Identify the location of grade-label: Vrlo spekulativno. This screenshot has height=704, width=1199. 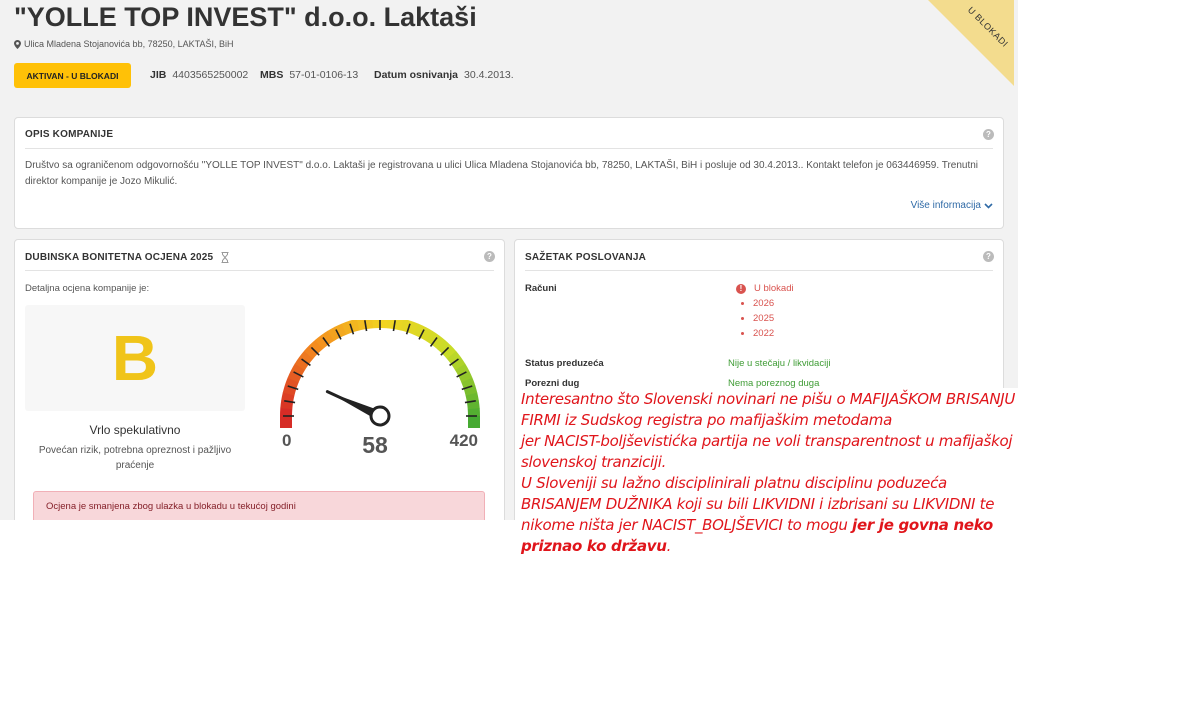
(135, 430).